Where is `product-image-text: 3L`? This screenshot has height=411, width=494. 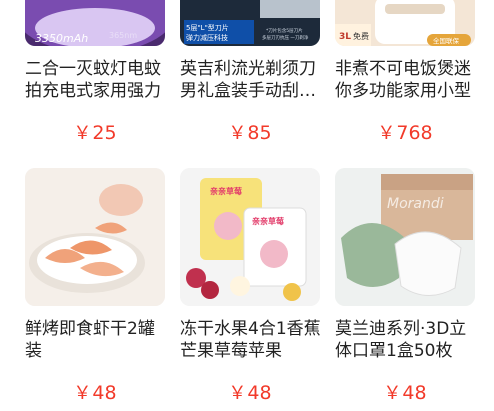 product-image-text: 3L is located at coordinates (345, 37).